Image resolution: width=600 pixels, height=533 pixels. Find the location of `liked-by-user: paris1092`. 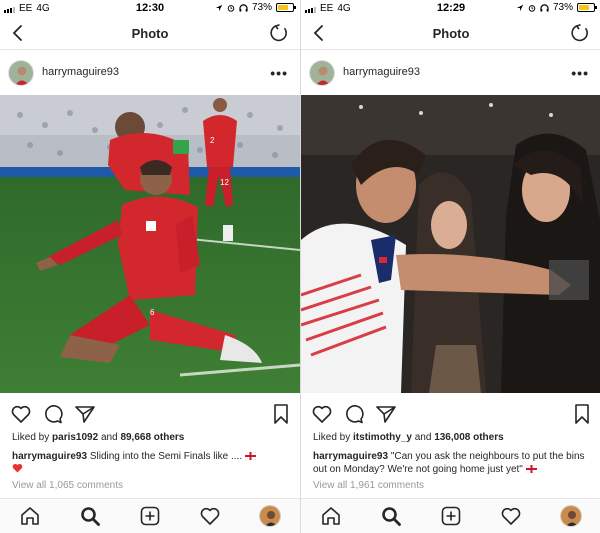

liked-by-user: paris1092 is located at coordinates (75, 437).